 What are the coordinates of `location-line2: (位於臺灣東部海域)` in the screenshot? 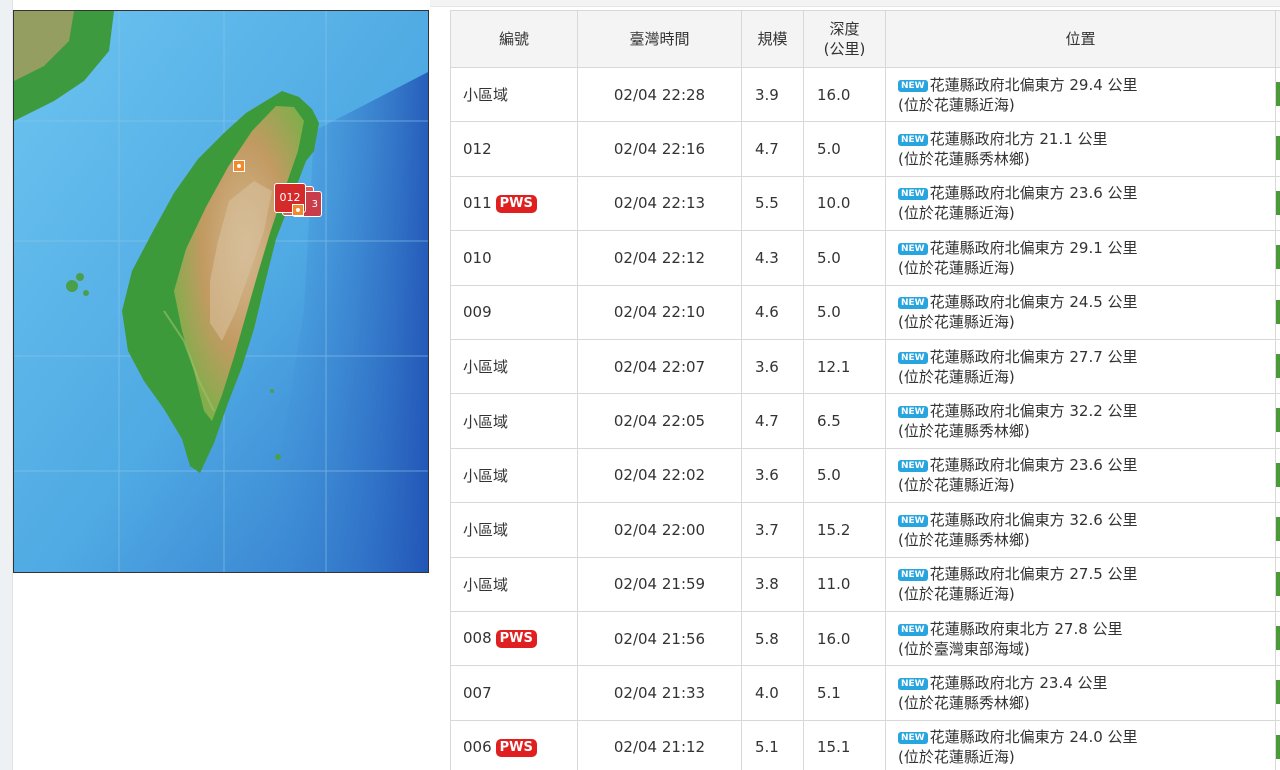 It's located at (964, 648).